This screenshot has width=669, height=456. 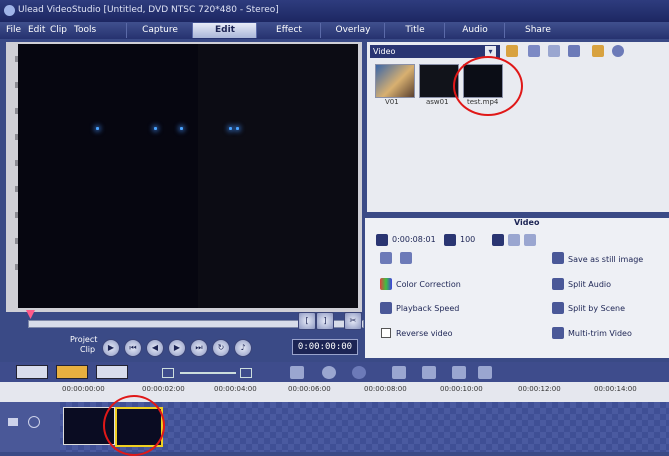 I want to click on split-by-scene-icon, so click(x=558, y=308).